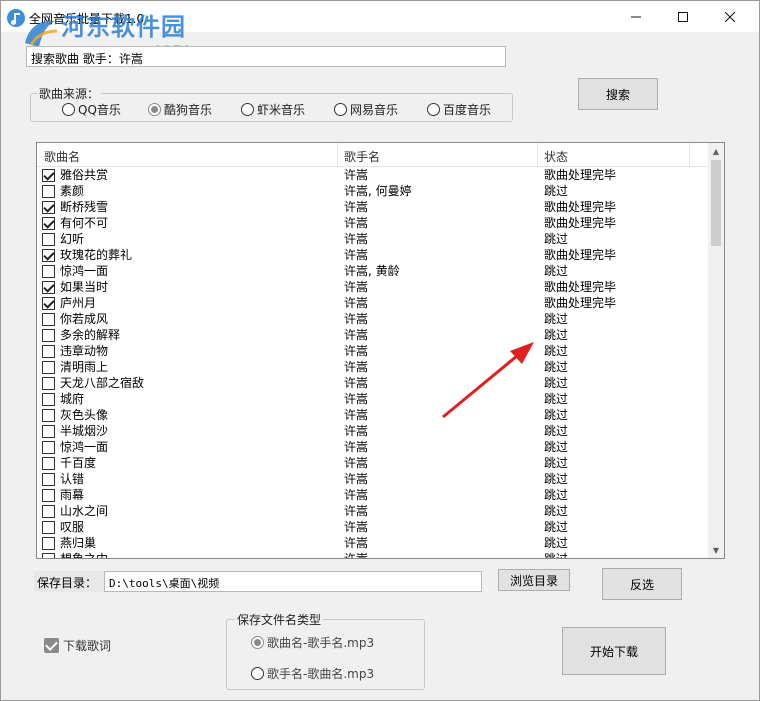 The width and height of the screenshot is (760, 701). What do you see at coordinates (180, 109) in the screenshot?
I see `source-option-kugou: 酷狗音乐` at bounding box center [180, 109].